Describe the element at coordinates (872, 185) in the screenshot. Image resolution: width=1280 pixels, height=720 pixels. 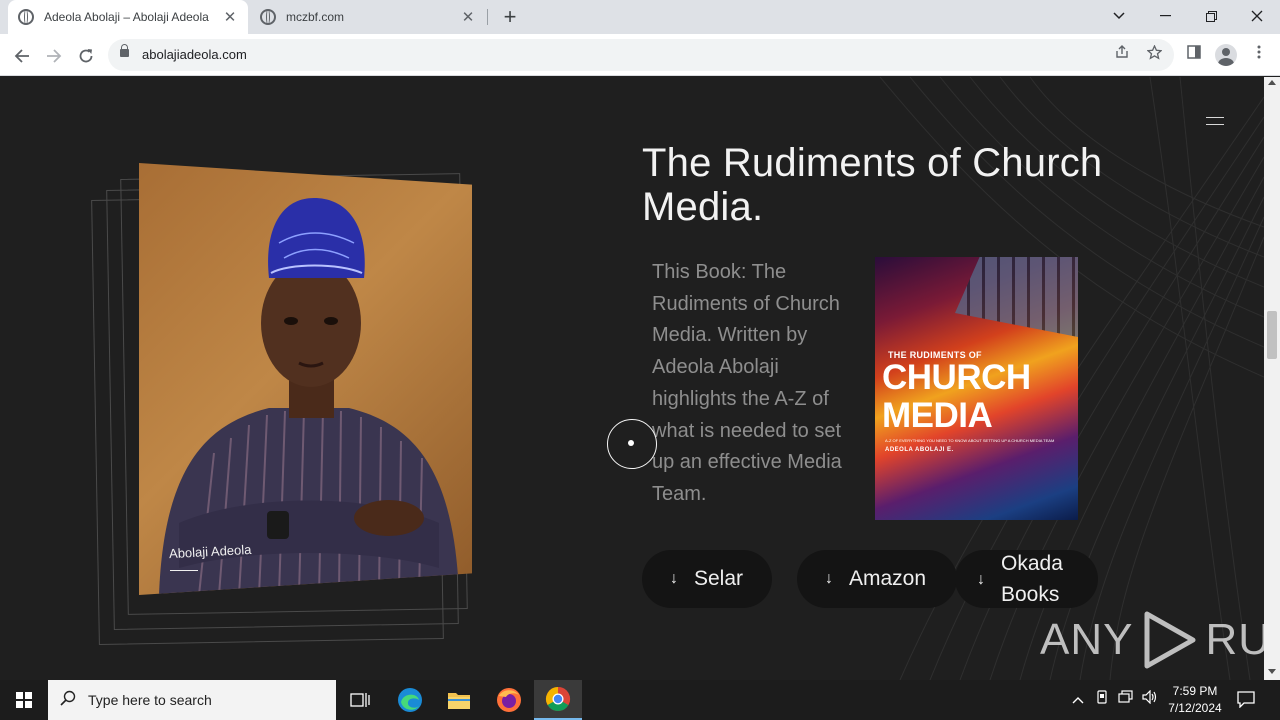
I see `book-title: The Rudiments of Church Media.` at that location.